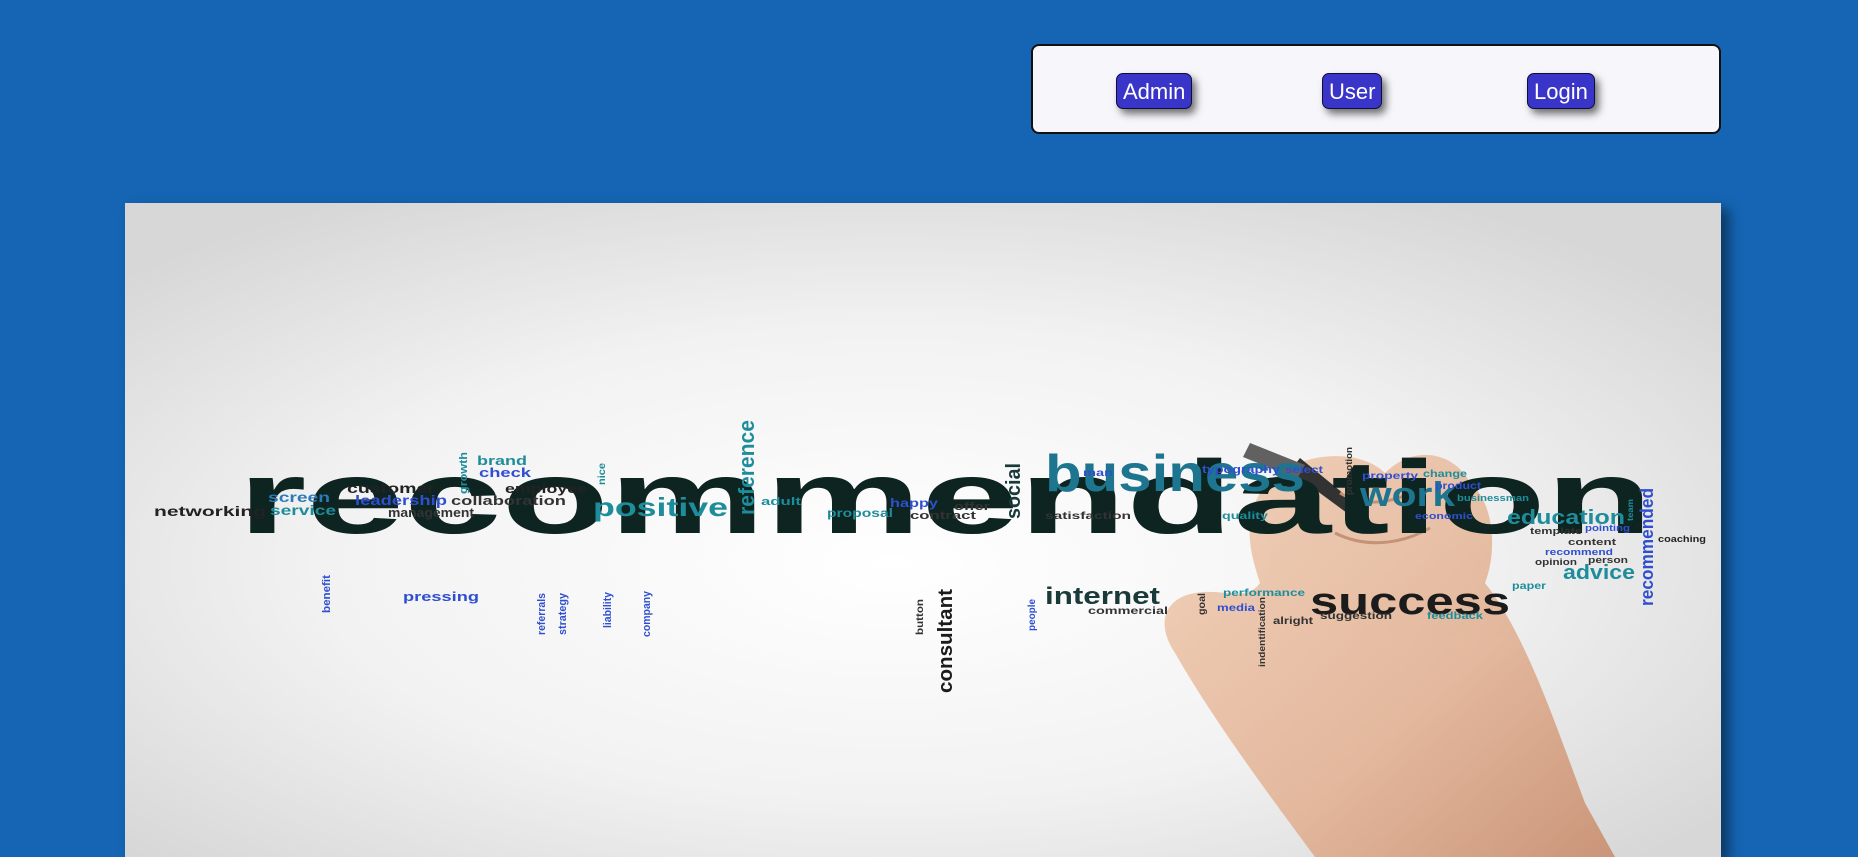  I want to click on word-happy: happy, so click(914, 503).